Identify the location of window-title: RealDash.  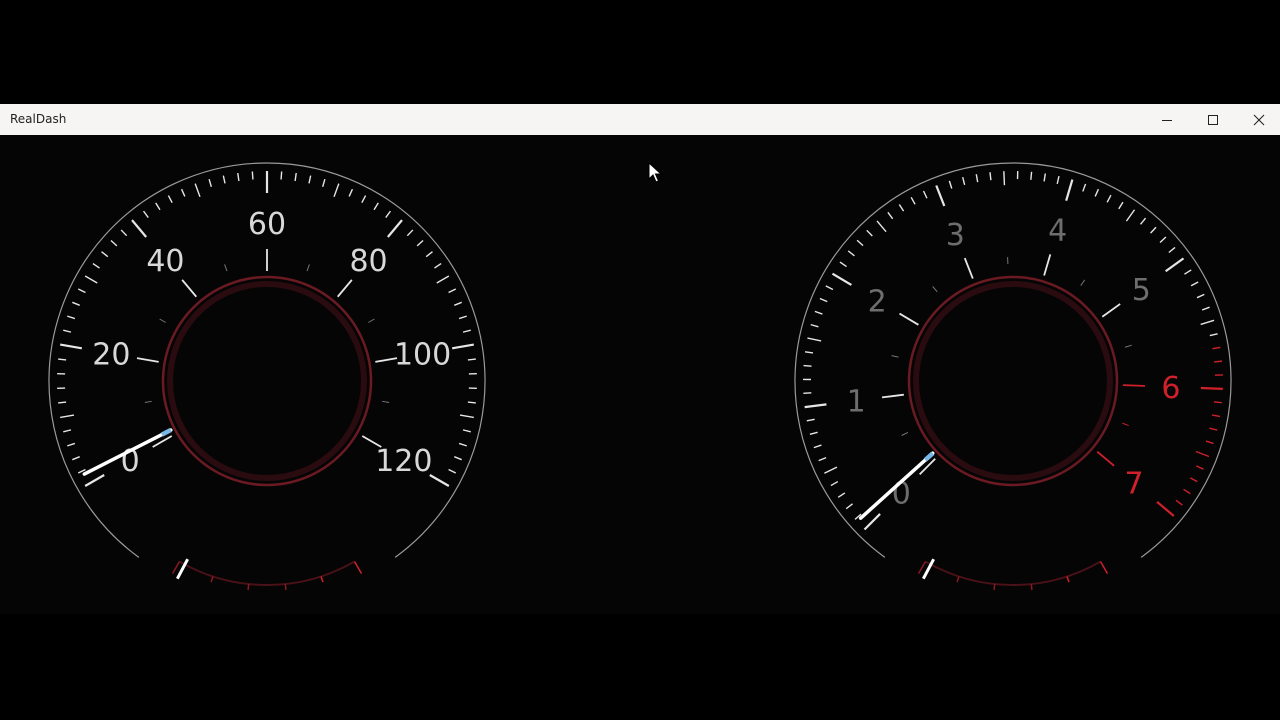
(38, 119).